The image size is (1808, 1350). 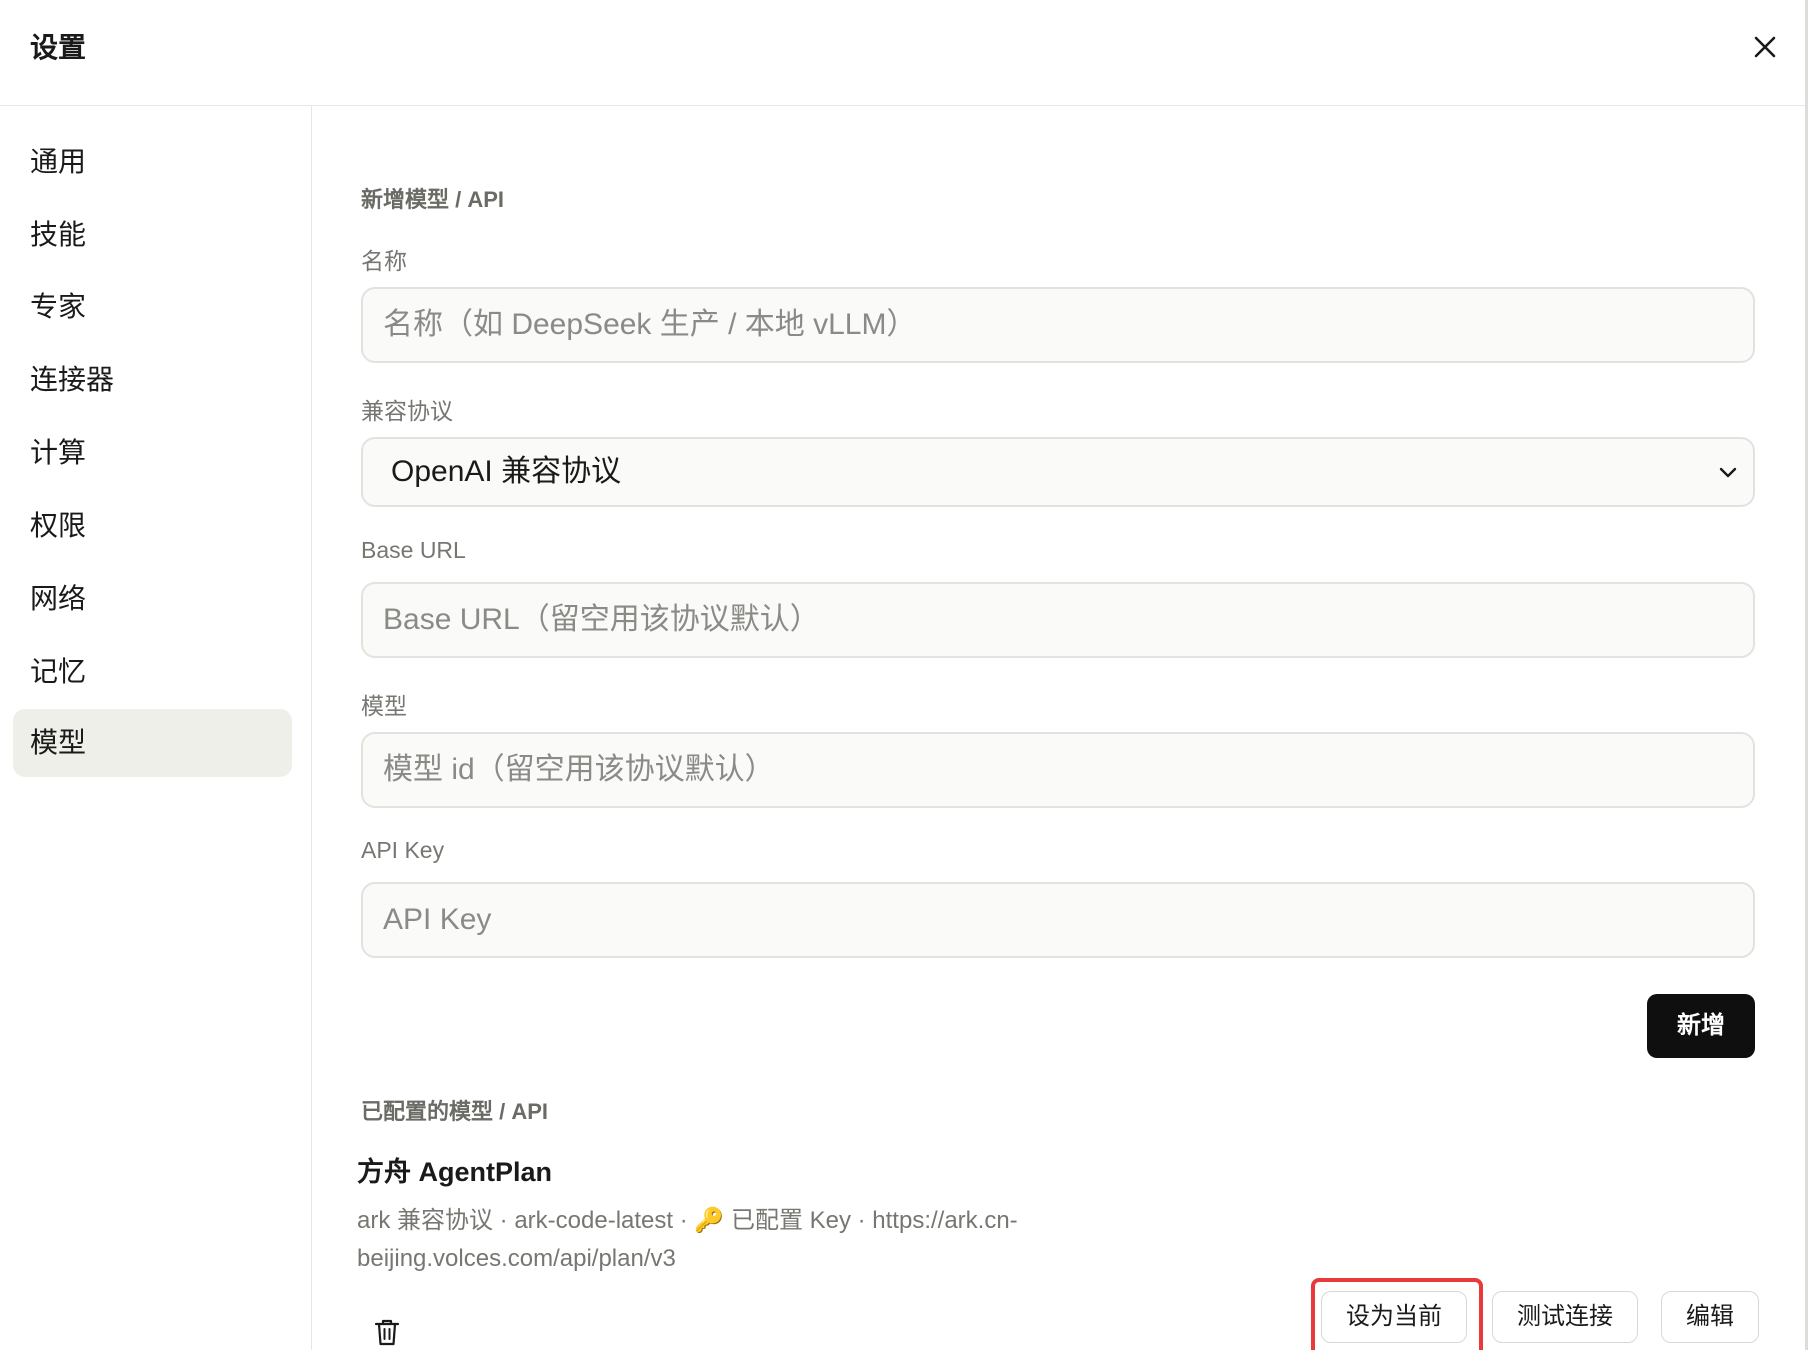 What do you see at coordinates (58, 742) in the screenshot?
I see `sidebar-item-label: 模型` at bounding box center [58, 742].